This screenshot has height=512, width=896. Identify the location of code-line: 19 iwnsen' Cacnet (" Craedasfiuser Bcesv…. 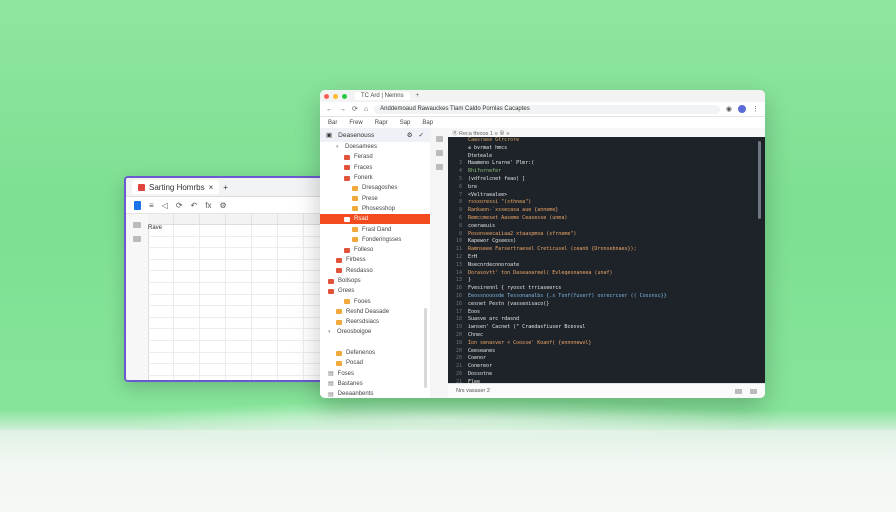
(606, 328).